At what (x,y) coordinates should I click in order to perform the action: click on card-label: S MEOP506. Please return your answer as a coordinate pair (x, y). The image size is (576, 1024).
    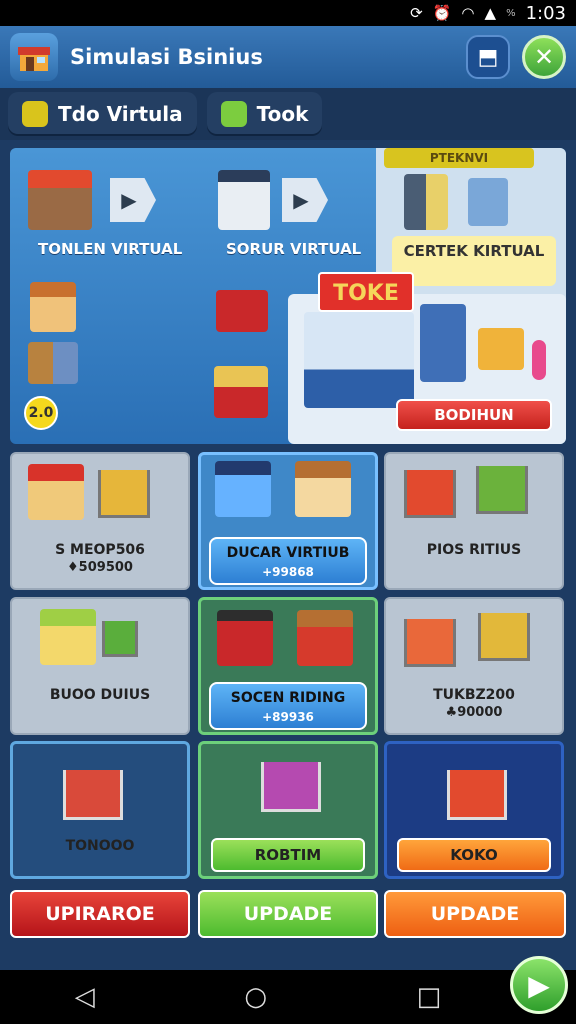
    Looking at the image, I should click on (100, 550).